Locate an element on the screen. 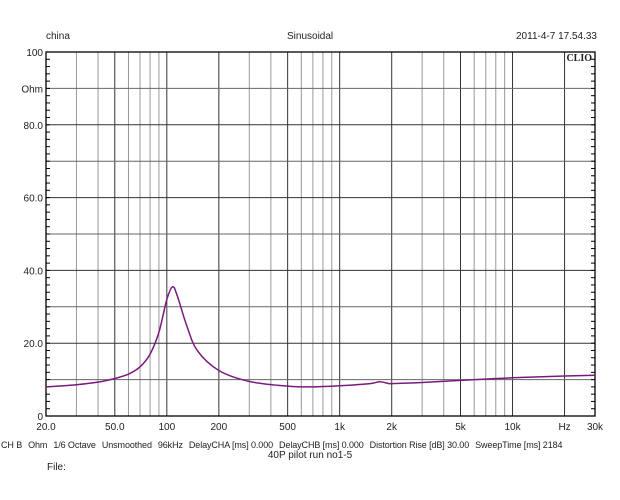 Image resolution: width=620 pixels, height=500 pixels. footer-param: 96kHz is located at coordinates (170, 445).